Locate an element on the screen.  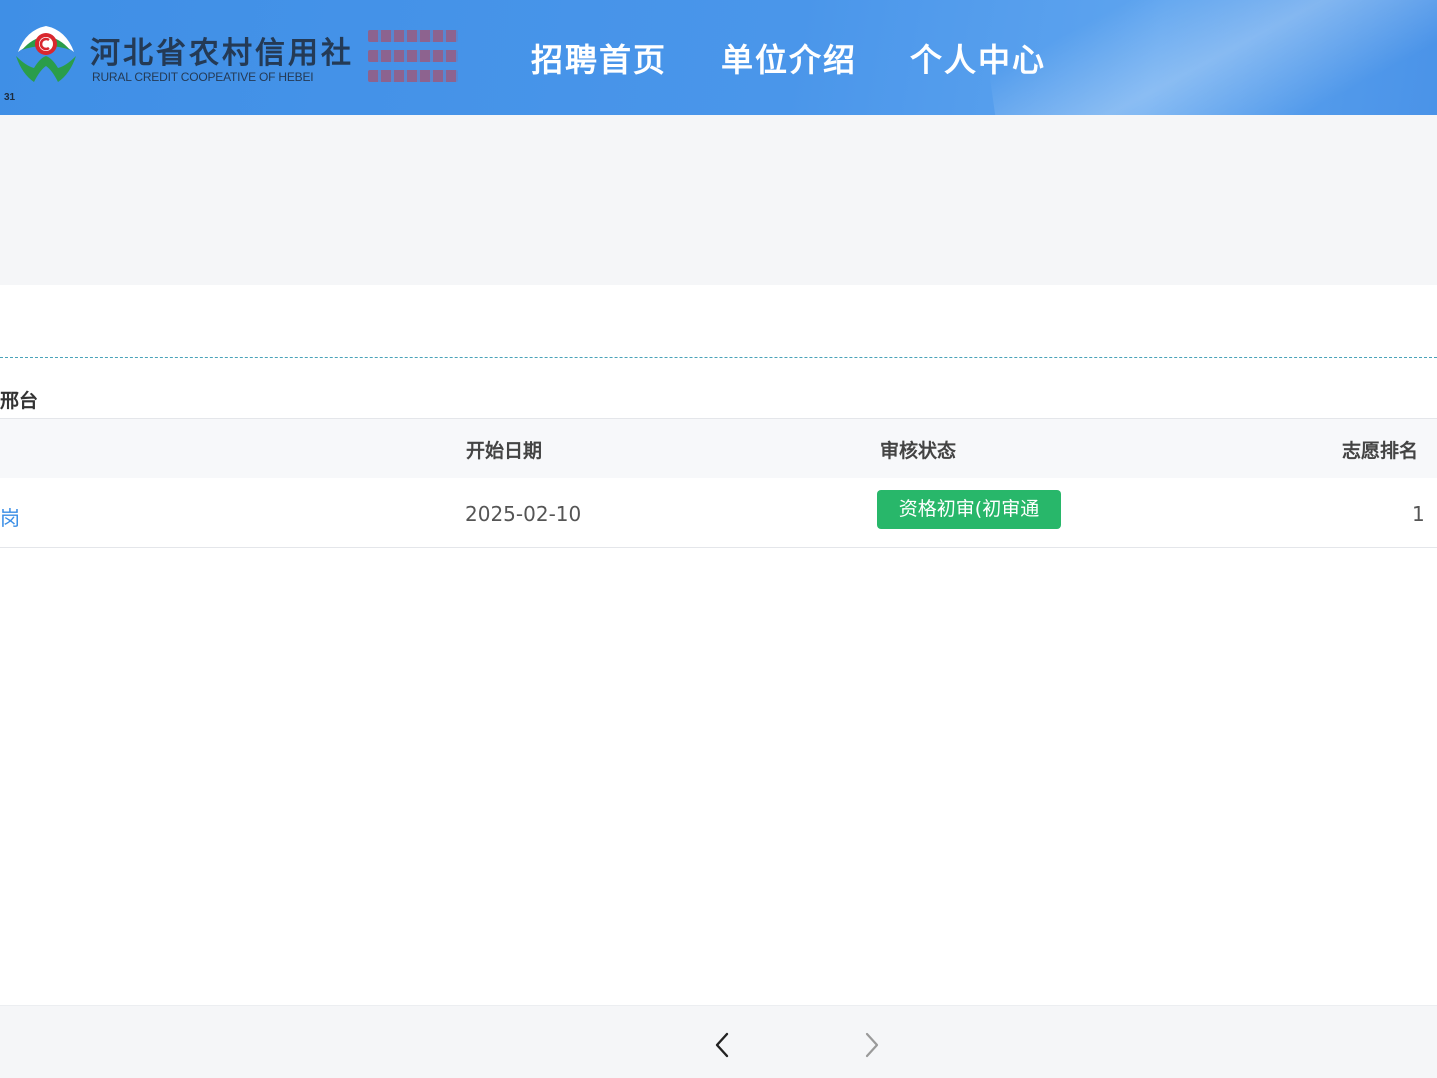
rural-credit-logo-icon is located at coordinates (46, 54).